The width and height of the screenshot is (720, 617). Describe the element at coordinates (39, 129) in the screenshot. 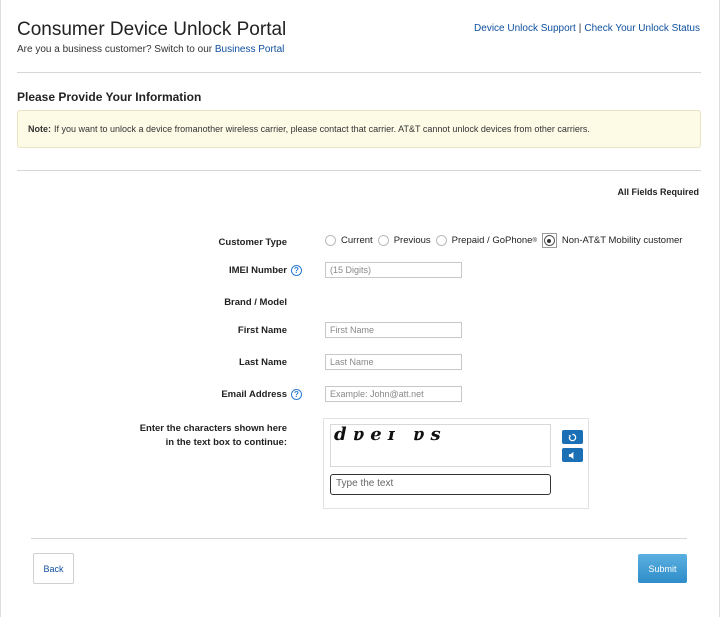

I see `note-label: Note:` at that location.